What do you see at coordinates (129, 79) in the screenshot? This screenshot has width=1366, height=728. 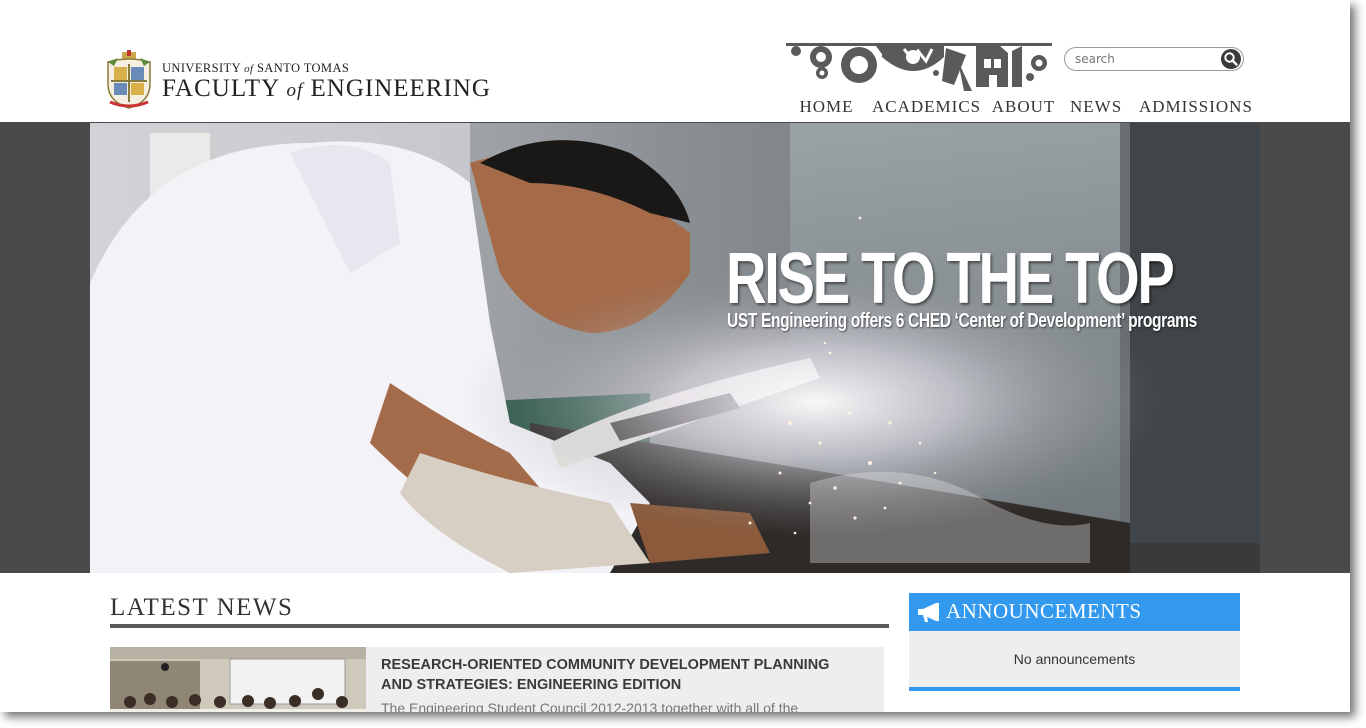 I see `crest-logo` at bounding box center [129, 79].